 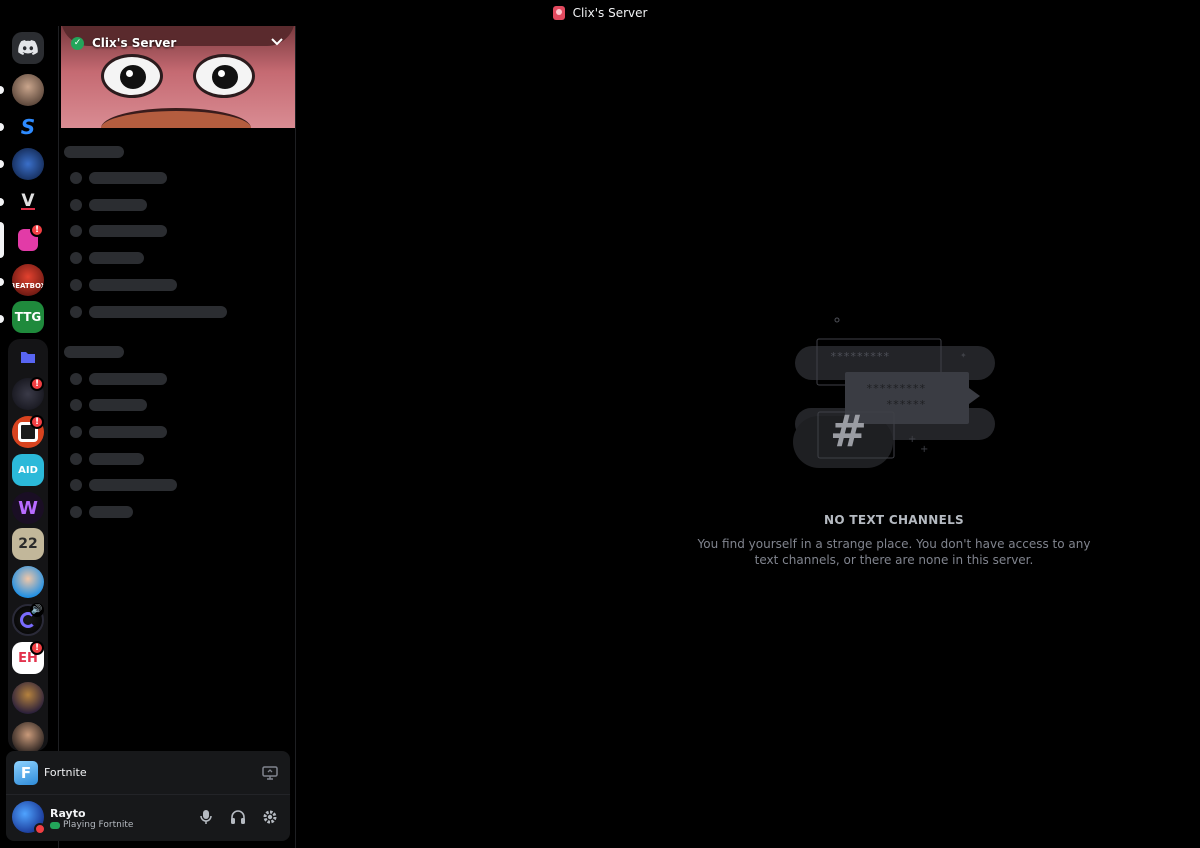 I want to click on speaker-icon: 🔊, so click(x=37, y=610).